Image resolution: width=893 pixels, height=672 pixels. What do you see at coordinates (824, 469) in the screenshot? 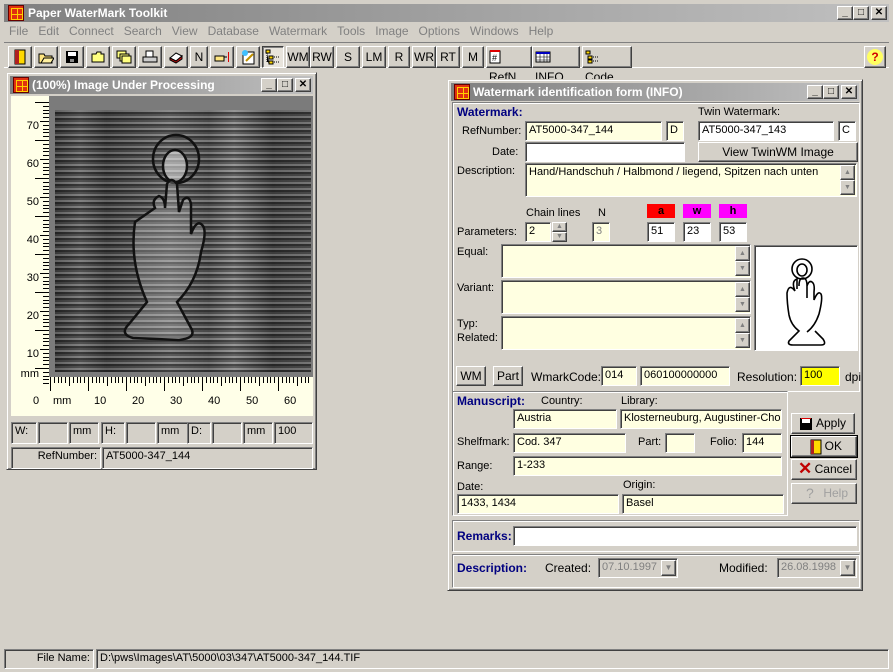
I see `cancel-button: ✕ Cancel` at bounding box center [824, 469].